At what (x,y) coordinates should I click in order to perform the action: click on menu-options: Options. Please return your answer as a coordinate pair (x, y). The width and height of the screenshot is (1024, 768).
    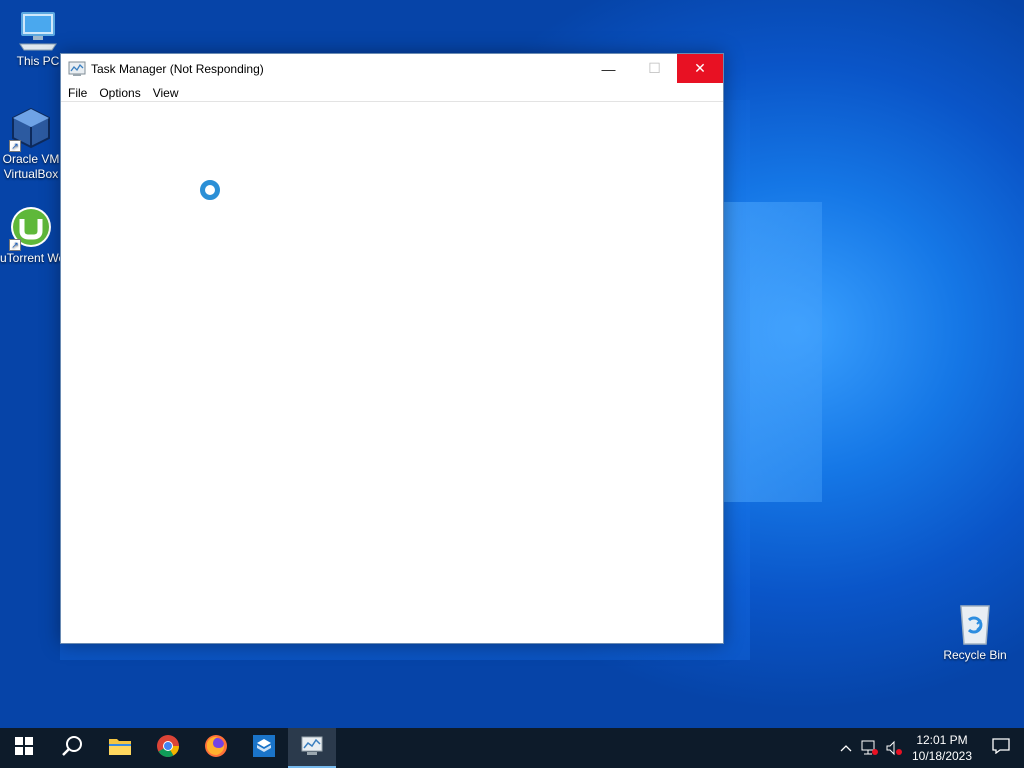
    Looking at the image, I should click on (122, 93).